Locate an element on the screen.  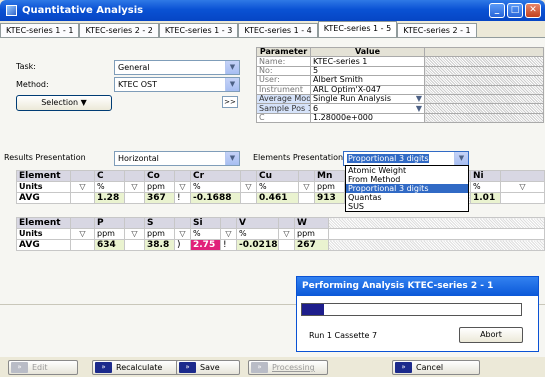
maximize-button: □ is located at coordinates (515, 10).